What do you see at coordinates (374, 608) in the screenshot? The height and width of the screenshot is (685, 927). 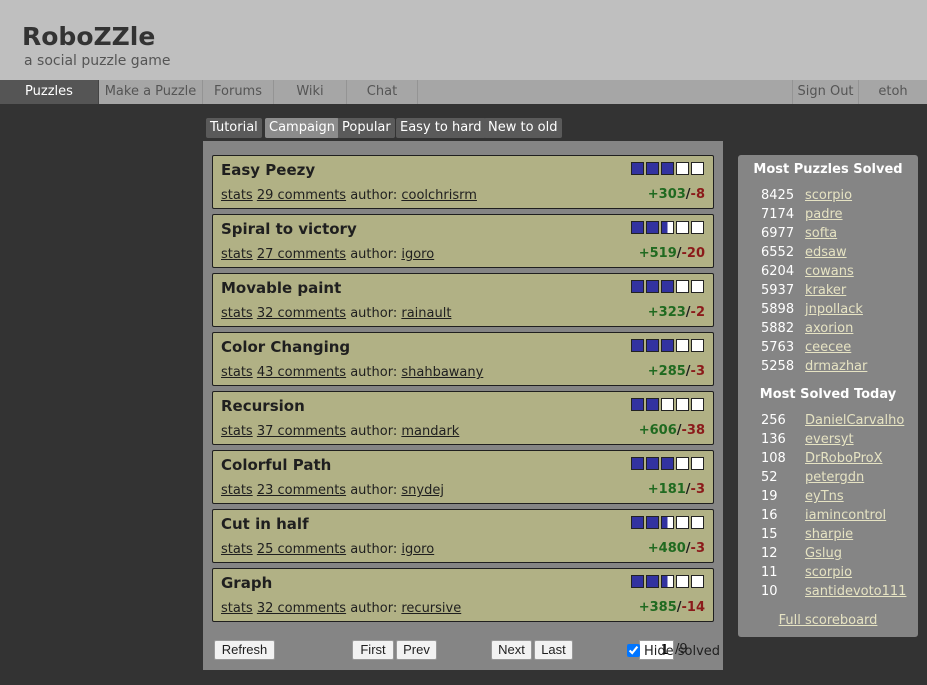 I see `author-label: author:` at bounding box center [374, 608].